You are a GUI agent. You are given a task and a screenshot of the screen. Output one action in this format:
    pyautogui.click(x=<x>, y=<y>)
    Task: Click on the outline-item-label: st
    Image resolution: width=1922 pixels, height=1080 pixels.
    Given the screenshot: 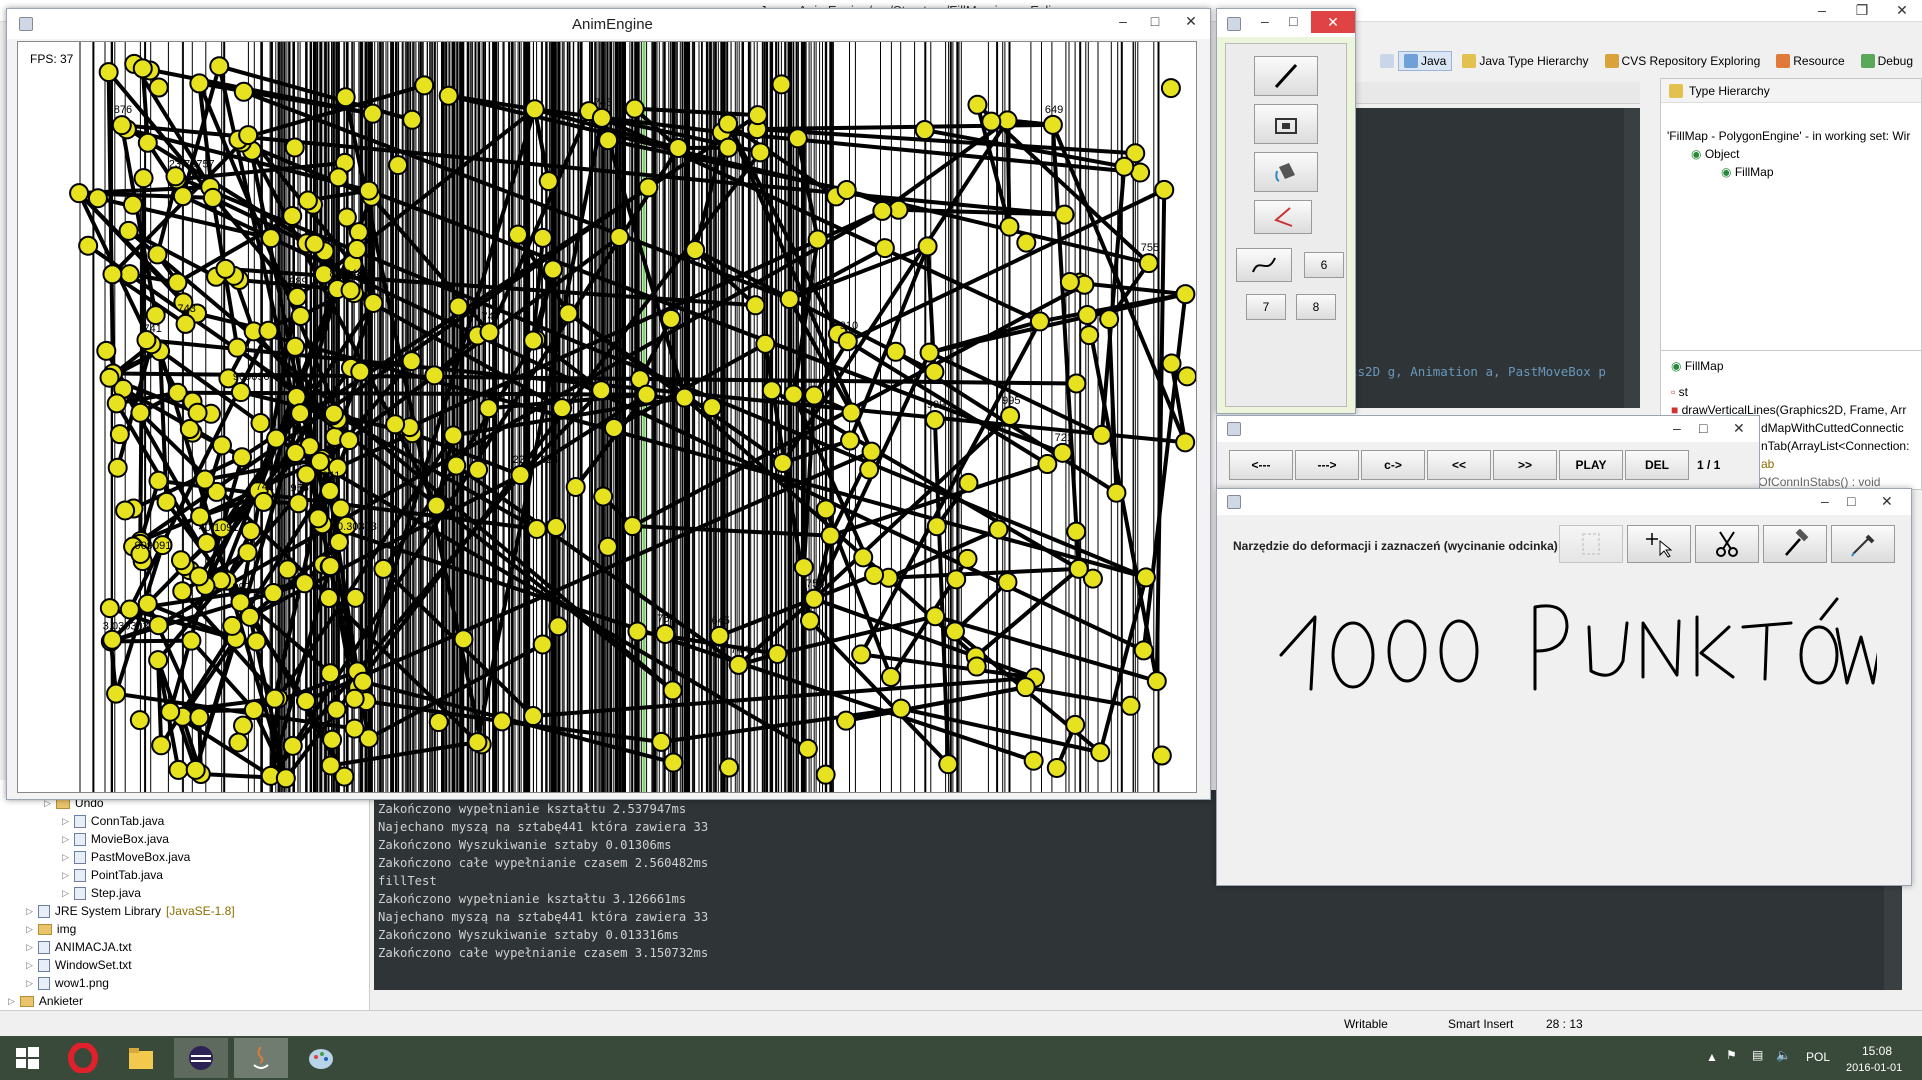 What is the action you would take?
    pyautogui.click(x=1683, y=392)
    